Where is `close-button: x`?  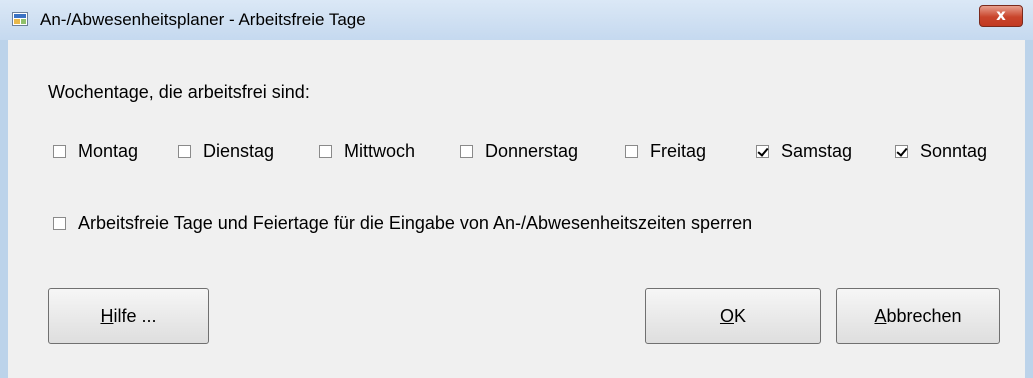 close-button: x is located at coordinates (1001, 16).